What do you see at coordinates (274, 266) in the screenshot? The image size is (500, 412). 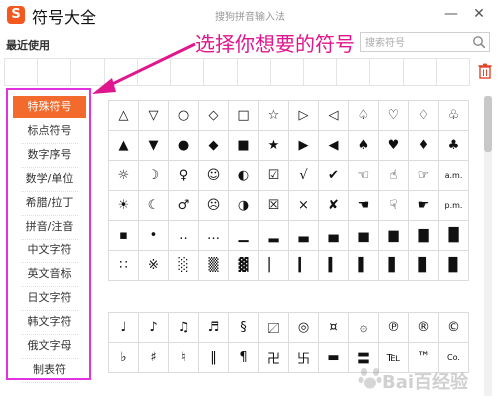 I see `symbol-cell: ▏` at bounding box center [274, 266].